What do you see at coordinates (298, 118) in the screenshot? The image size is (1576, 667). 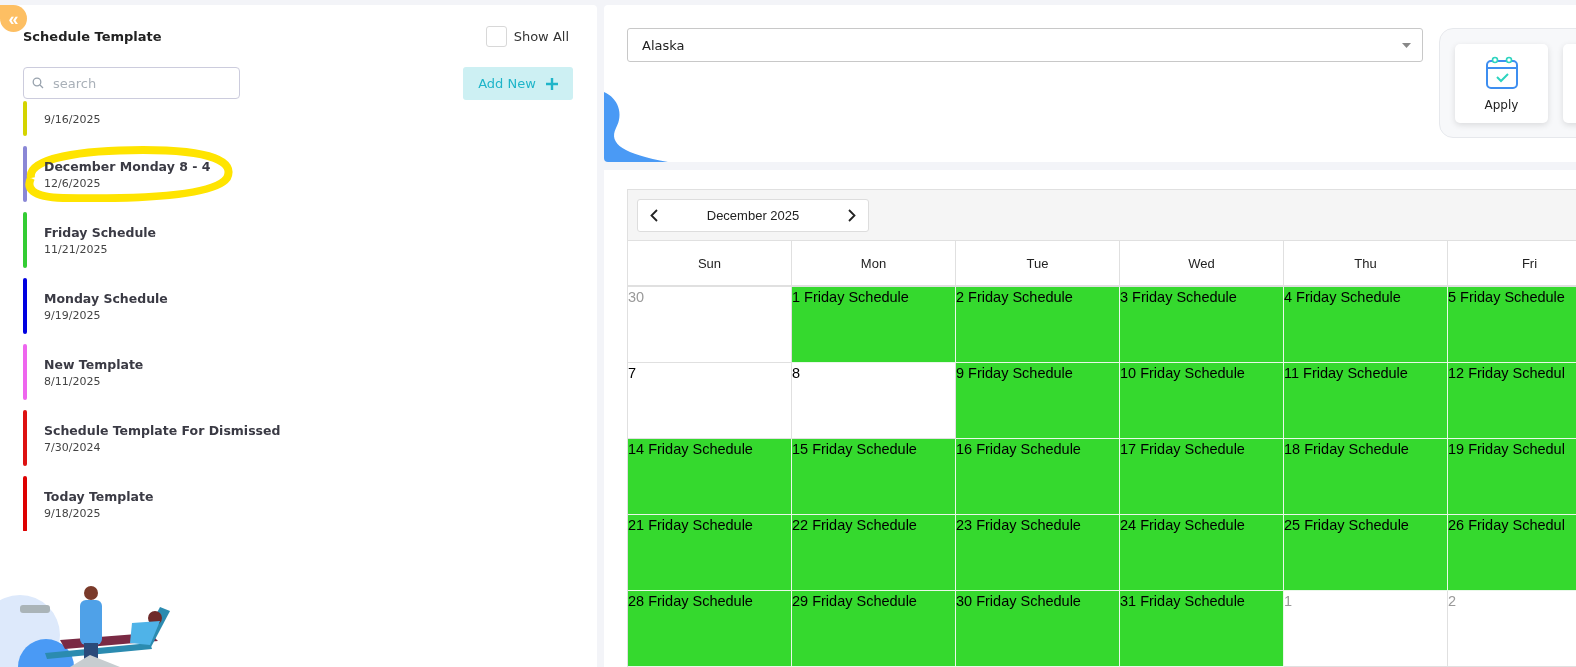 I see `template-item: 9/16/2025` at bounding box center [298, 118].